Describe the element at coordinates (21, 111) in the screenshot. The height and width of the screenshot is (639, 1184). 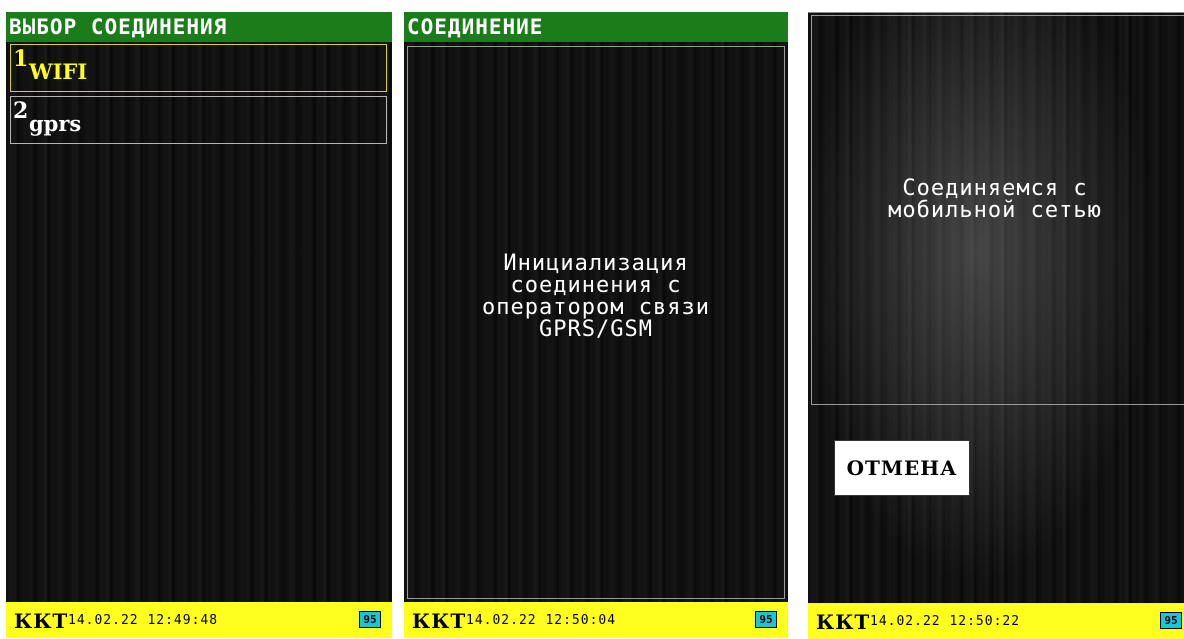
I see `menu-item-number: 2` at that location.